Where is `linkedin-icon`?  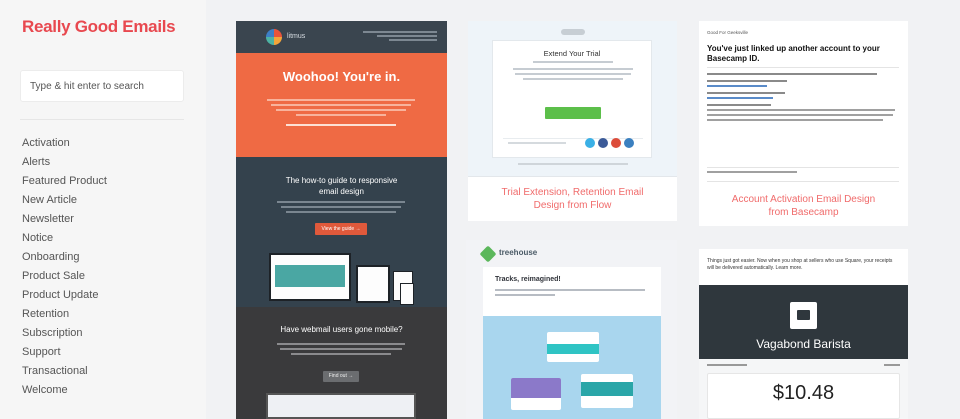 linkedin-icon is located at coordinates (629, 143).